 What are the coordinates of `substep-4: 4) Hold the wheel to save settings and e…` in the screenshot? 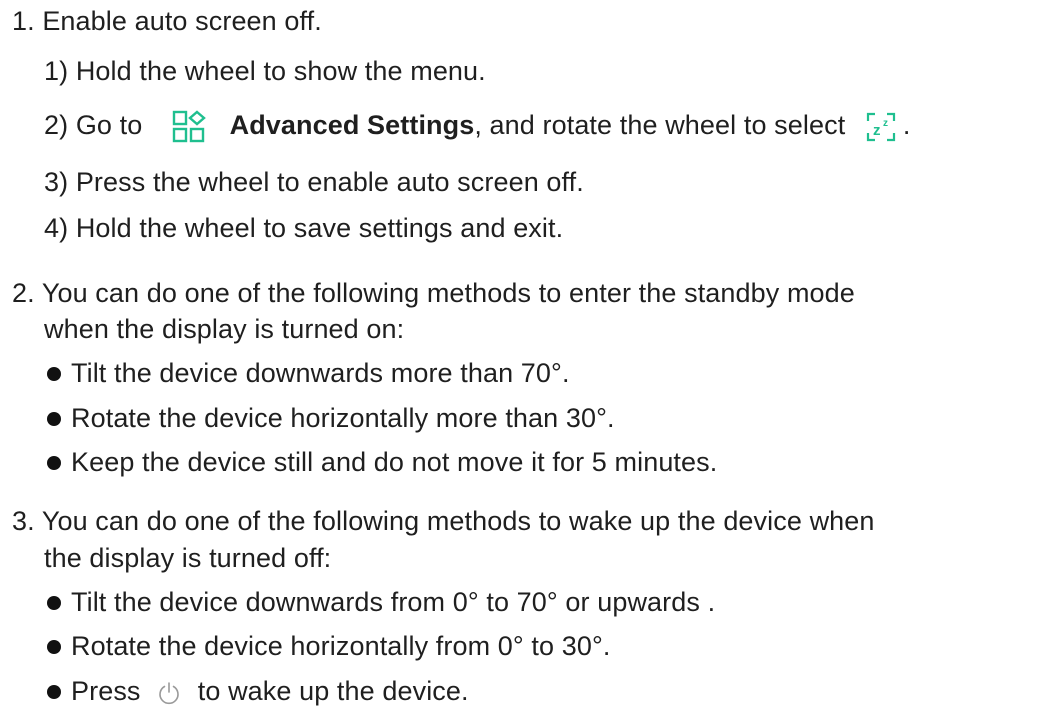 It's located at (303, 228).